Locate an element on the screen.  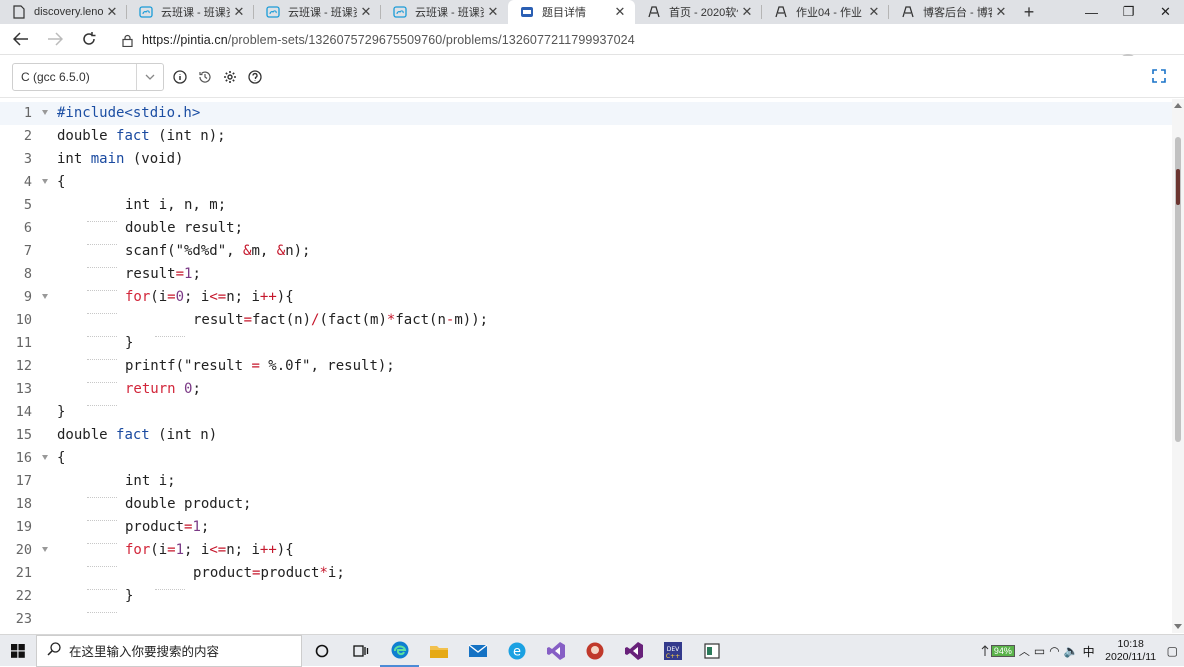
code-line: 20 for(i=1; i<=n; i++){ is located at coordinates (586, 553).